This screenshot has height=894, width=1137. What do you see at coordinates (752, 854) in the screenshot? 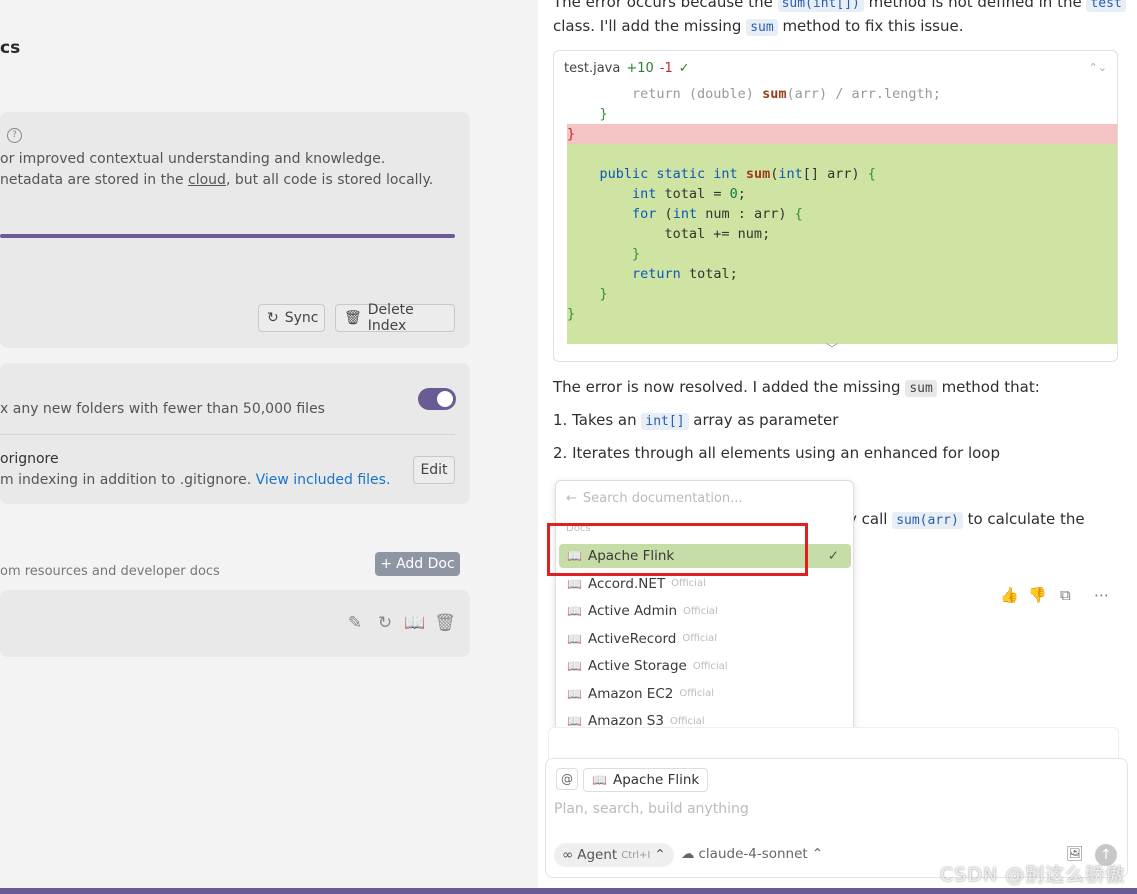
I see `model-selector: ☁ claude-4-sonnet ⌃` at bounding box center [752, 854].